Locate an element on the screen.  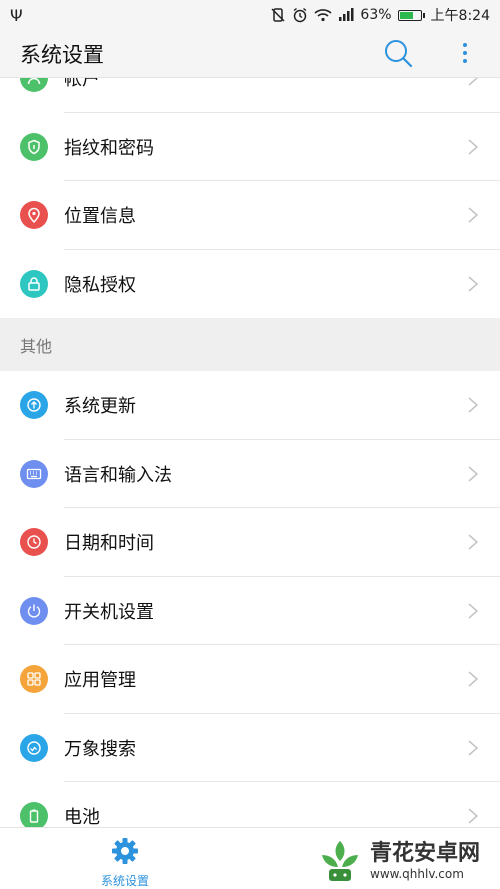
list-item-label: 隐私授权 is located at coordinates (100, 285).